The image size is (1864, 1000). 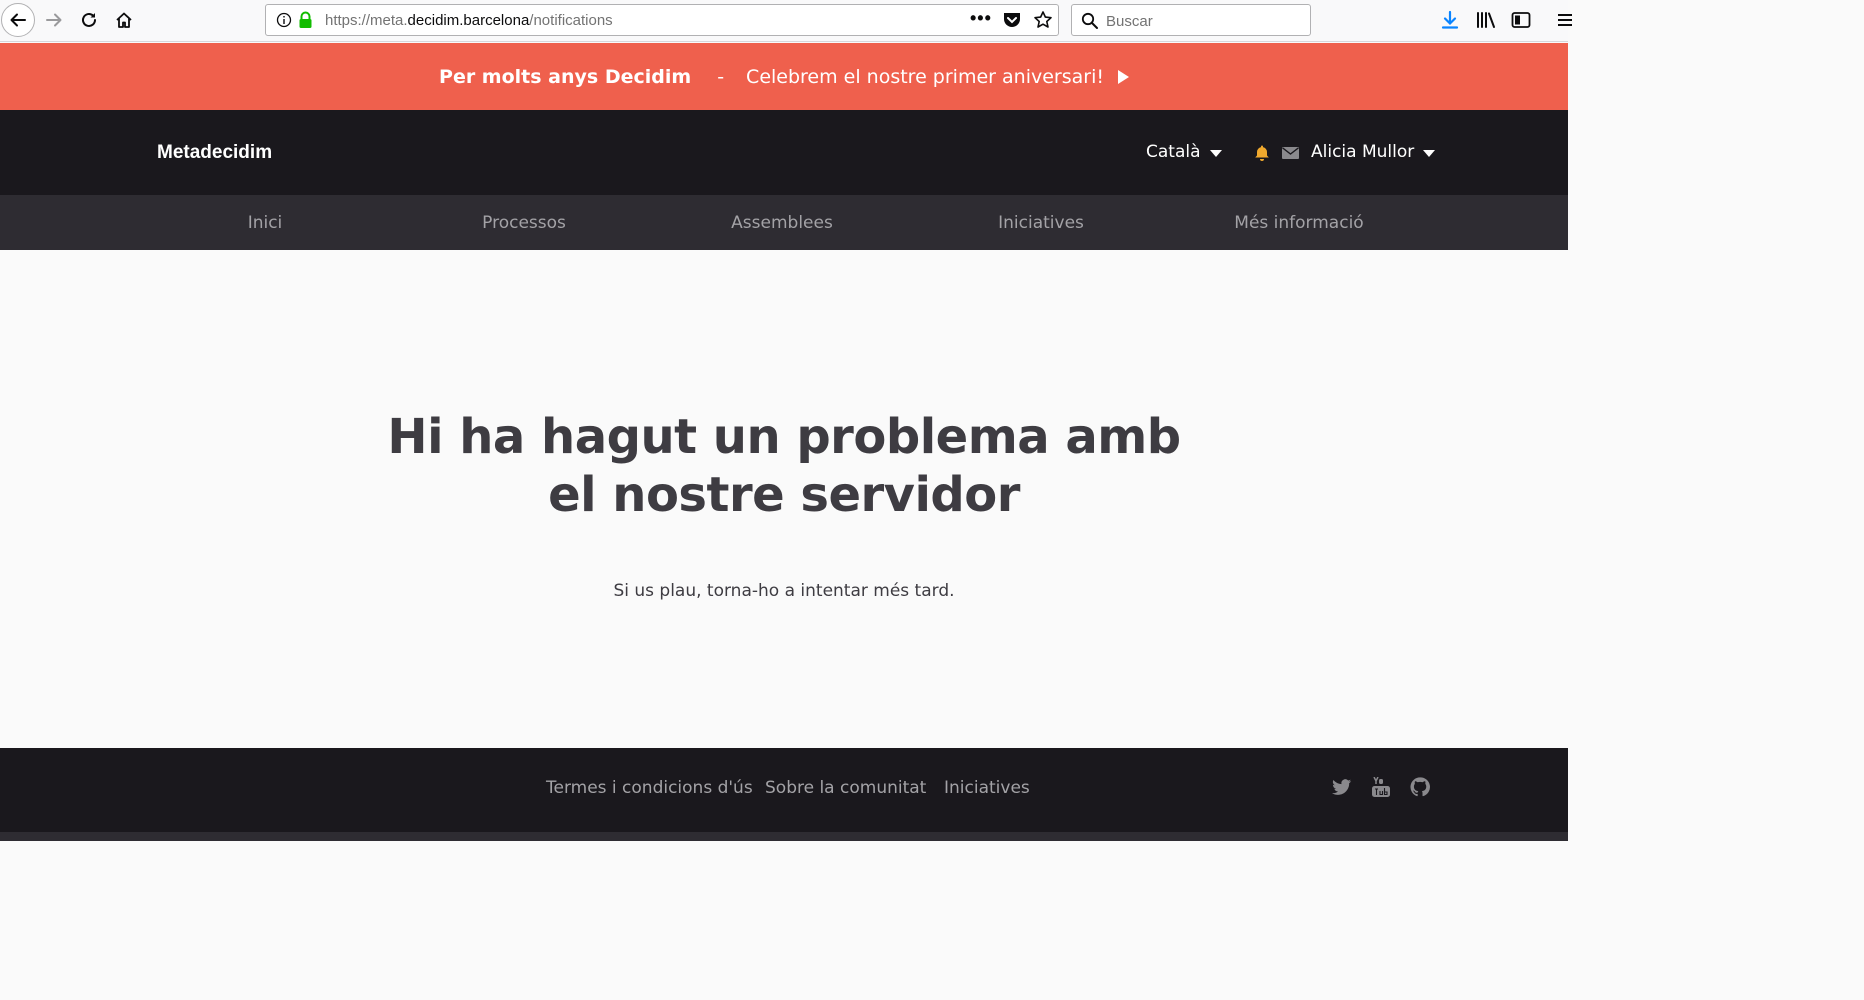 I want to click on announcement-title: Per molts anys Decidim, so click(x=565, y=76).